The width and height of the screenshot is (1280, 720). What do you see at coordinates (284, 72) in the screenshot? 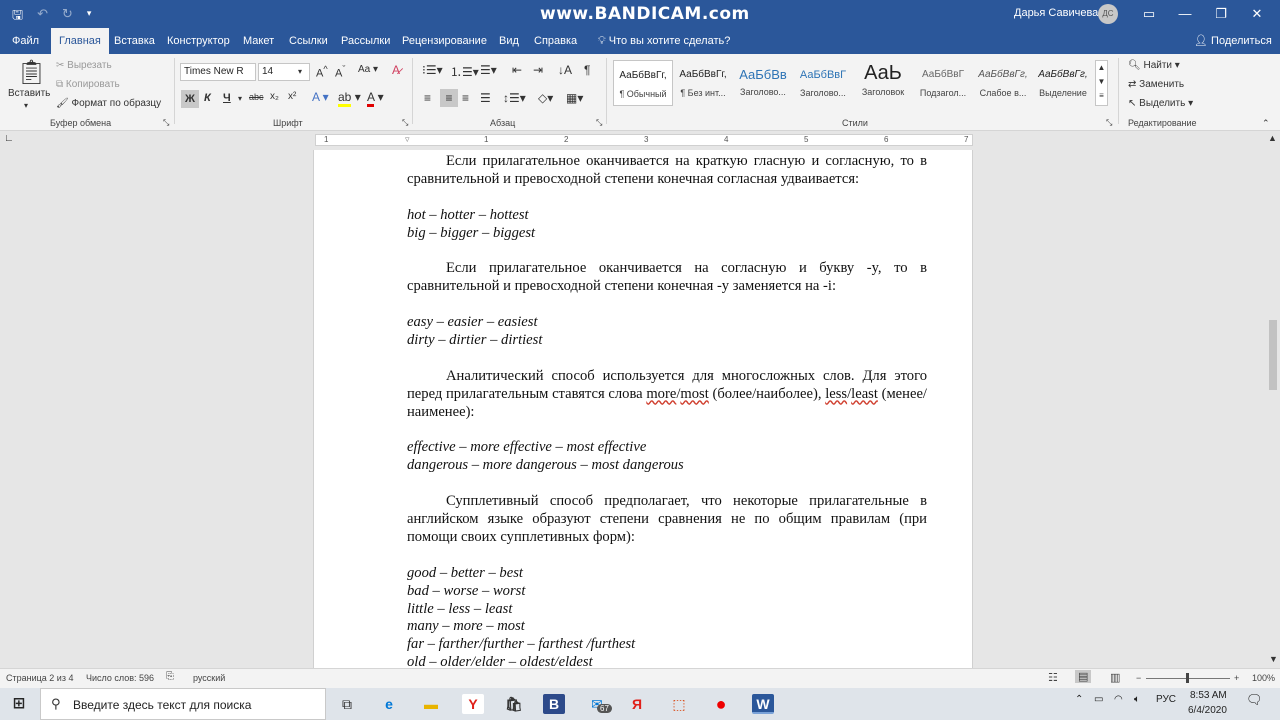
I see `font-size-combo: 14` at bounding box center [284, 72].